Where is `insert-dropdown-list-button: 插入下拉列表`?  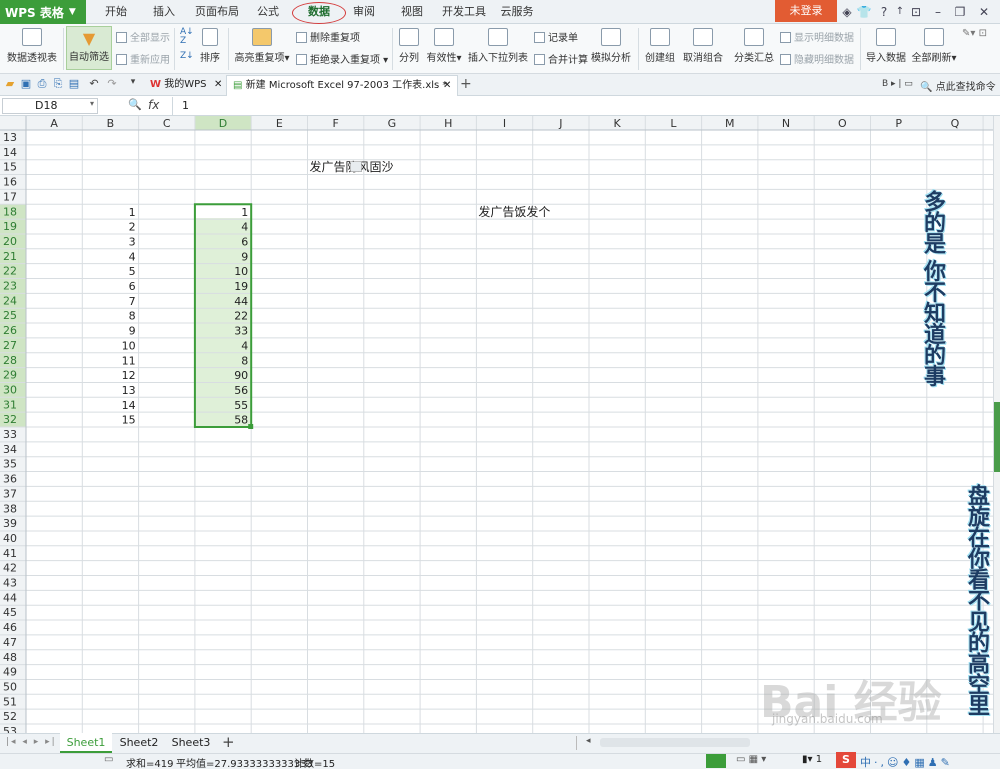
insert-dropdown-list-button: 插入下拉列表 is located at coordinates (498, 46).